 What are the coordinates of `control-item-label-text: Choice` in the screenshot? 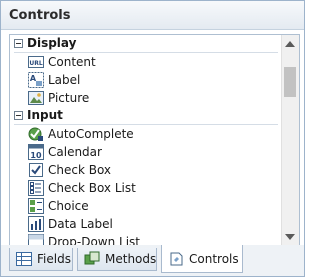 It's located at (68, 206).